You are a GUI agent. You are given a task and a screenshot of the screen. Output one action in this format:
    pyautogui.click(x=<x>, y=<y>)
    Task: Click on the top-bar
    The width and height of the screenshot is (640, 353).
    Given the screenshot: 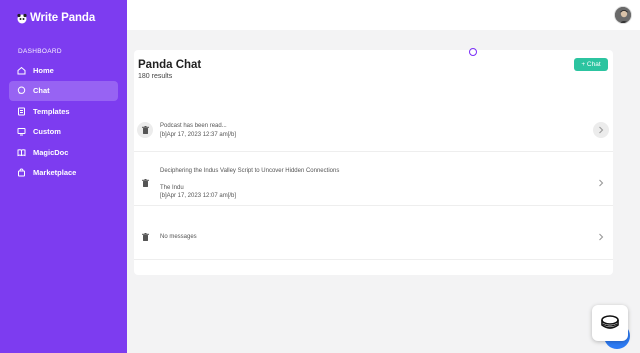 What is the action you would take?
    pyautogui.click(x=383, y=15)
    